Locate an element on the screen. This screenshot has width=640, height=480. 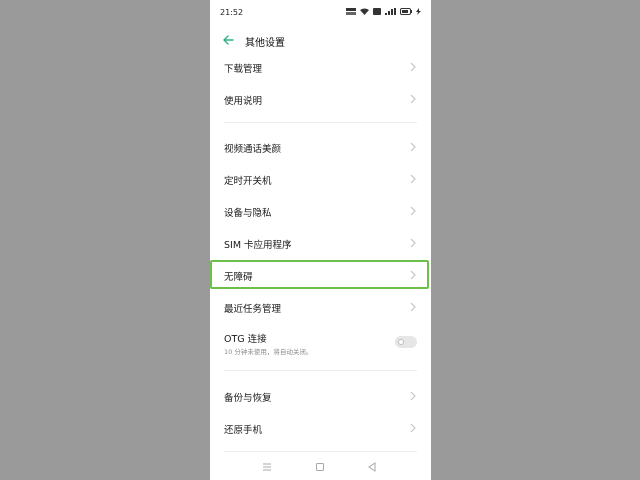
settings-item-label: 最近任务管理 is located at coordinates (253, 309).